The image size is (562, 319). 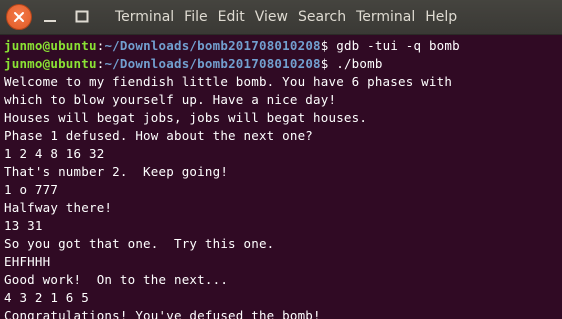 I want to click on output-line: 1 o 777, so click(x=31, y=189).